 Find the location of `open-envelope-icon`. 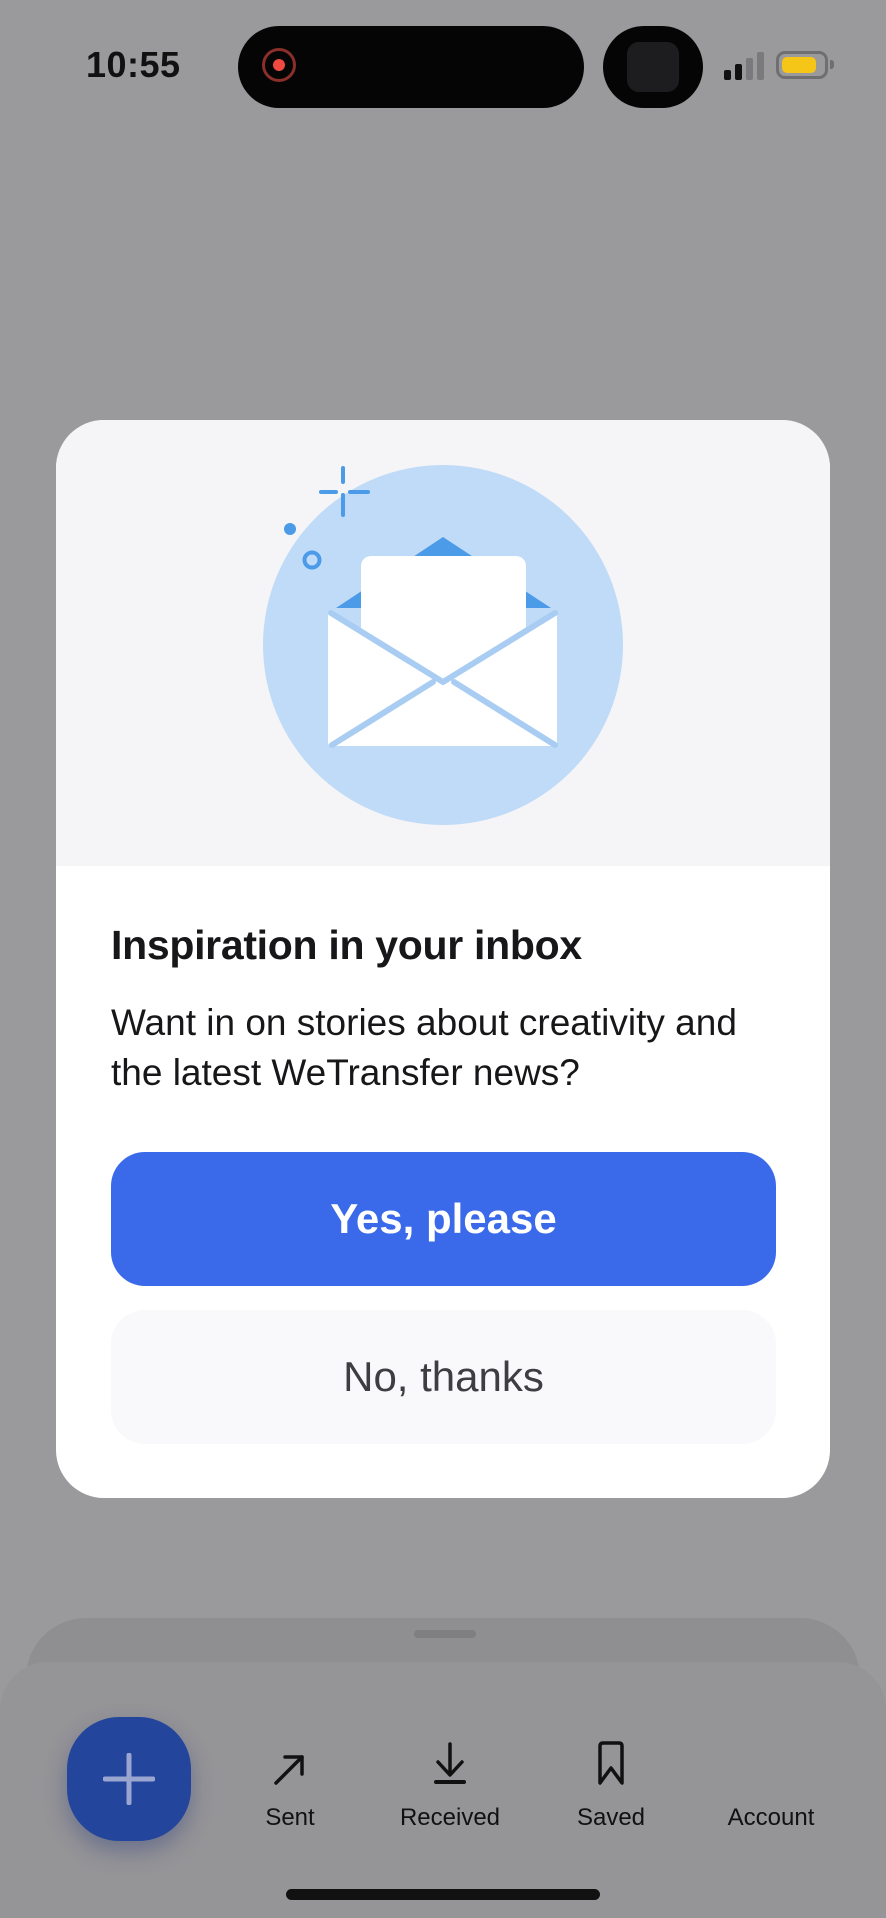

open-envelope-icon is located at coordinates (443, 645).